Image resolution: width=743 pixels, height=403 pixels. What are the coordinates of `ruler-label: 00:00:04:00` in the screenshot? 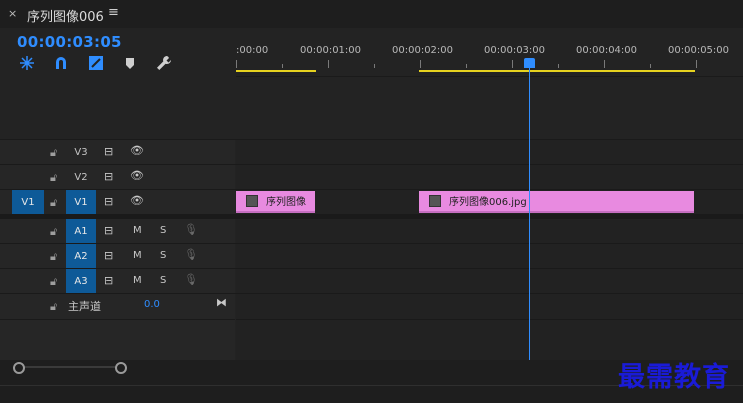 It's located at (607, 50).